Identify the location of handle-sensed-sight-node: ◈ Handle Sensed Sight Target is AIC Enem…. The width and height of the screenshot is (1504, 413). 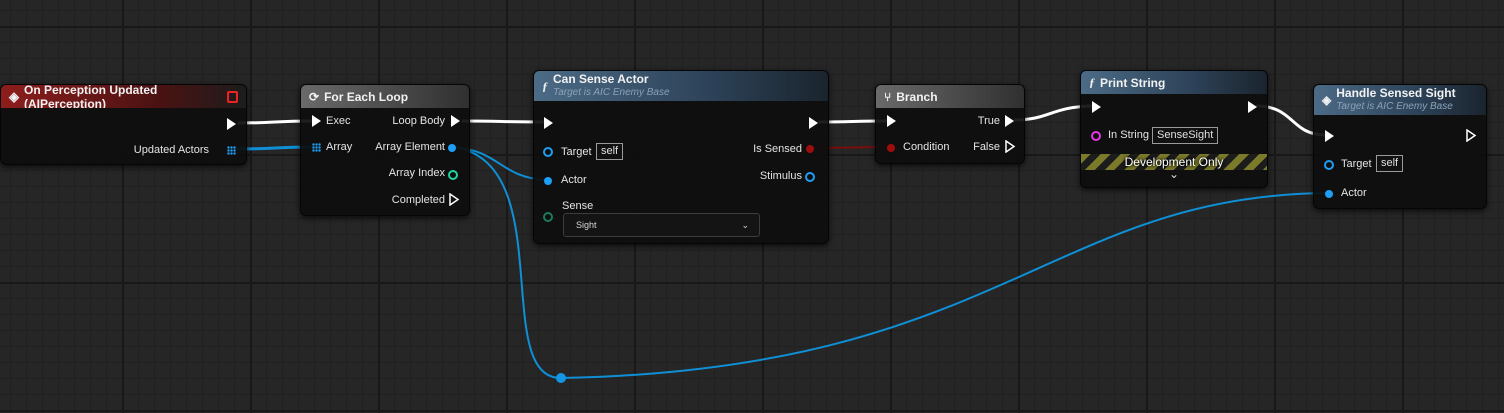
(1400, 146).